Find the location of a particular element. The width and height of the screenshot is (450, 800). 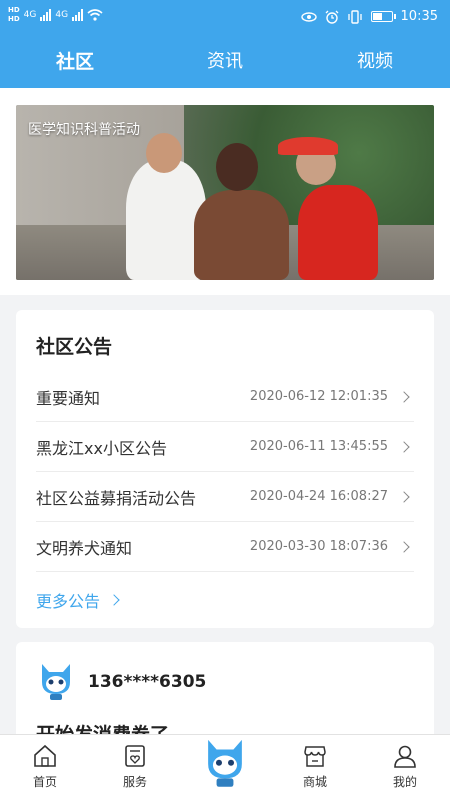

tab-community: 社区 is located at coordinates (75, 62).